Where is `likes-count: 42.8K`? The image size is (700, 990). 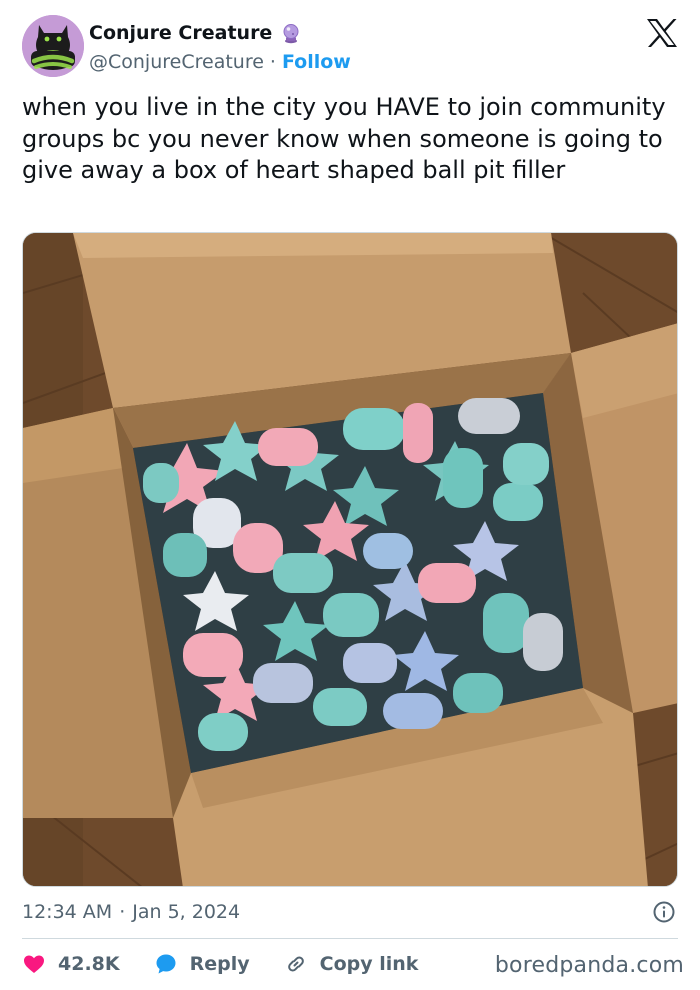 likes-count: 42.8K is located at coordinates (89, 964).